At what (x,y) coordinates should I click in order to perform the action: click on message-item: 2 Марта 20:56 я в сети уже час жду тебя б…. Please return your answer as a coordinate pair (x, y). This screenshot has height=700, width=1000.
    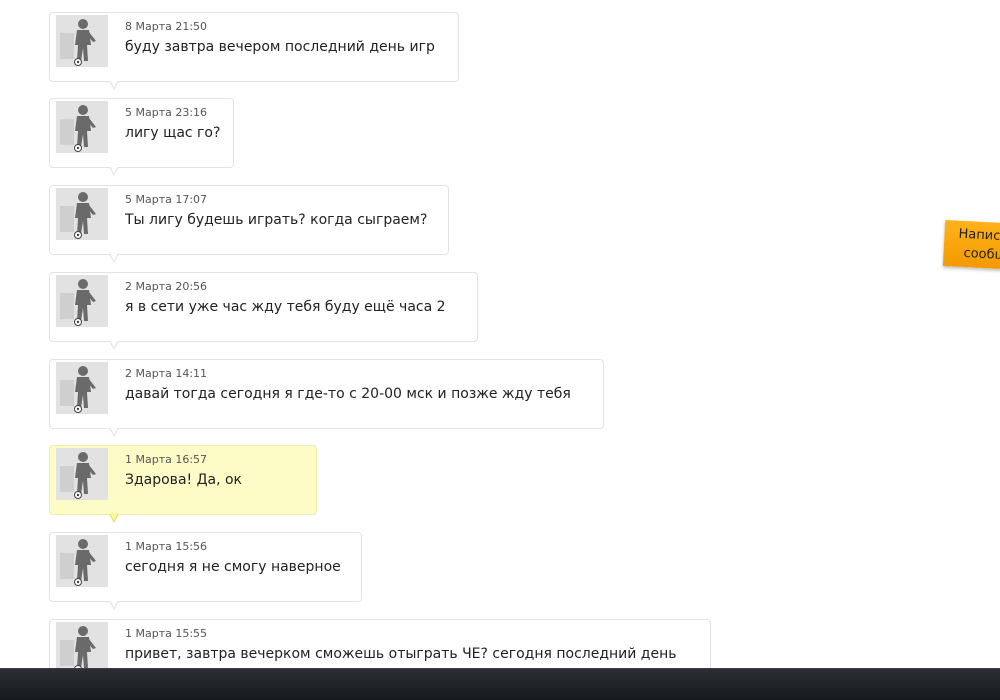
    Looking at the image, I should click on (263, 311).